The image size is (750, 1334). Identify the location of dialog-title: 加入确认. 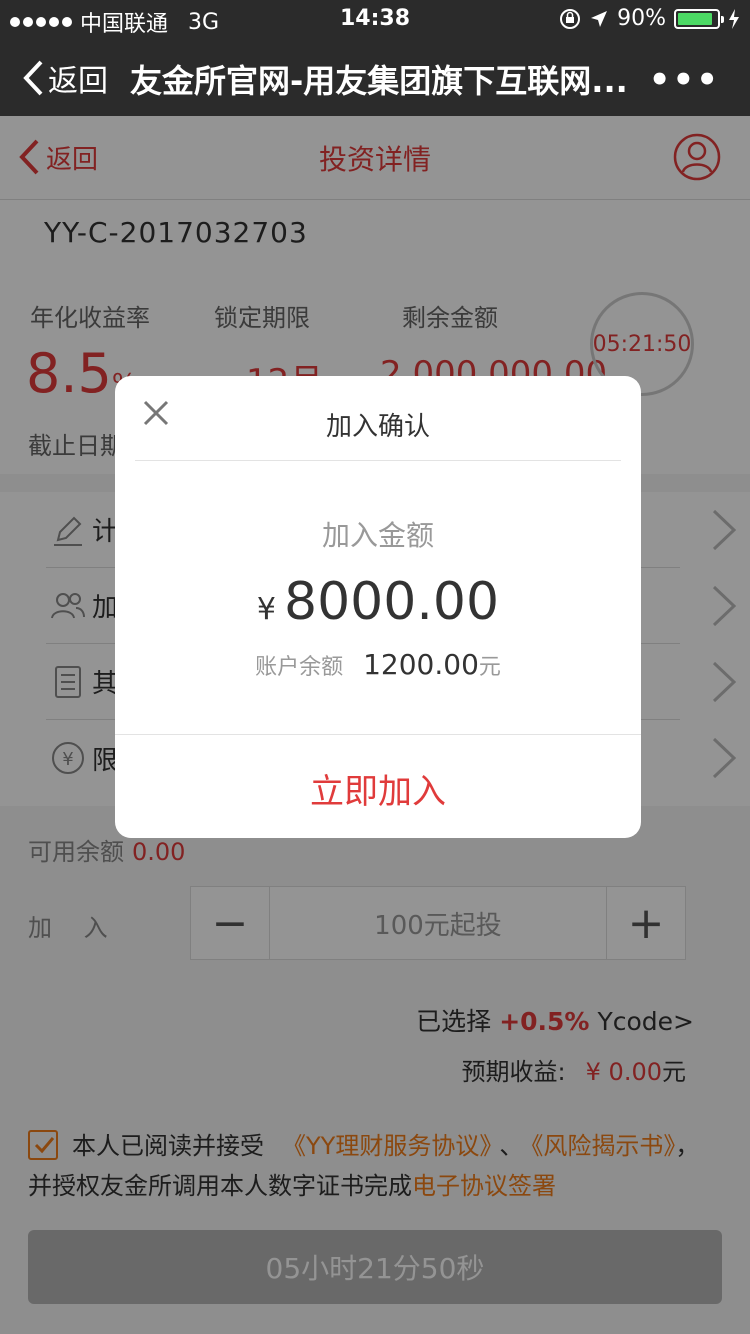
(377, 427).